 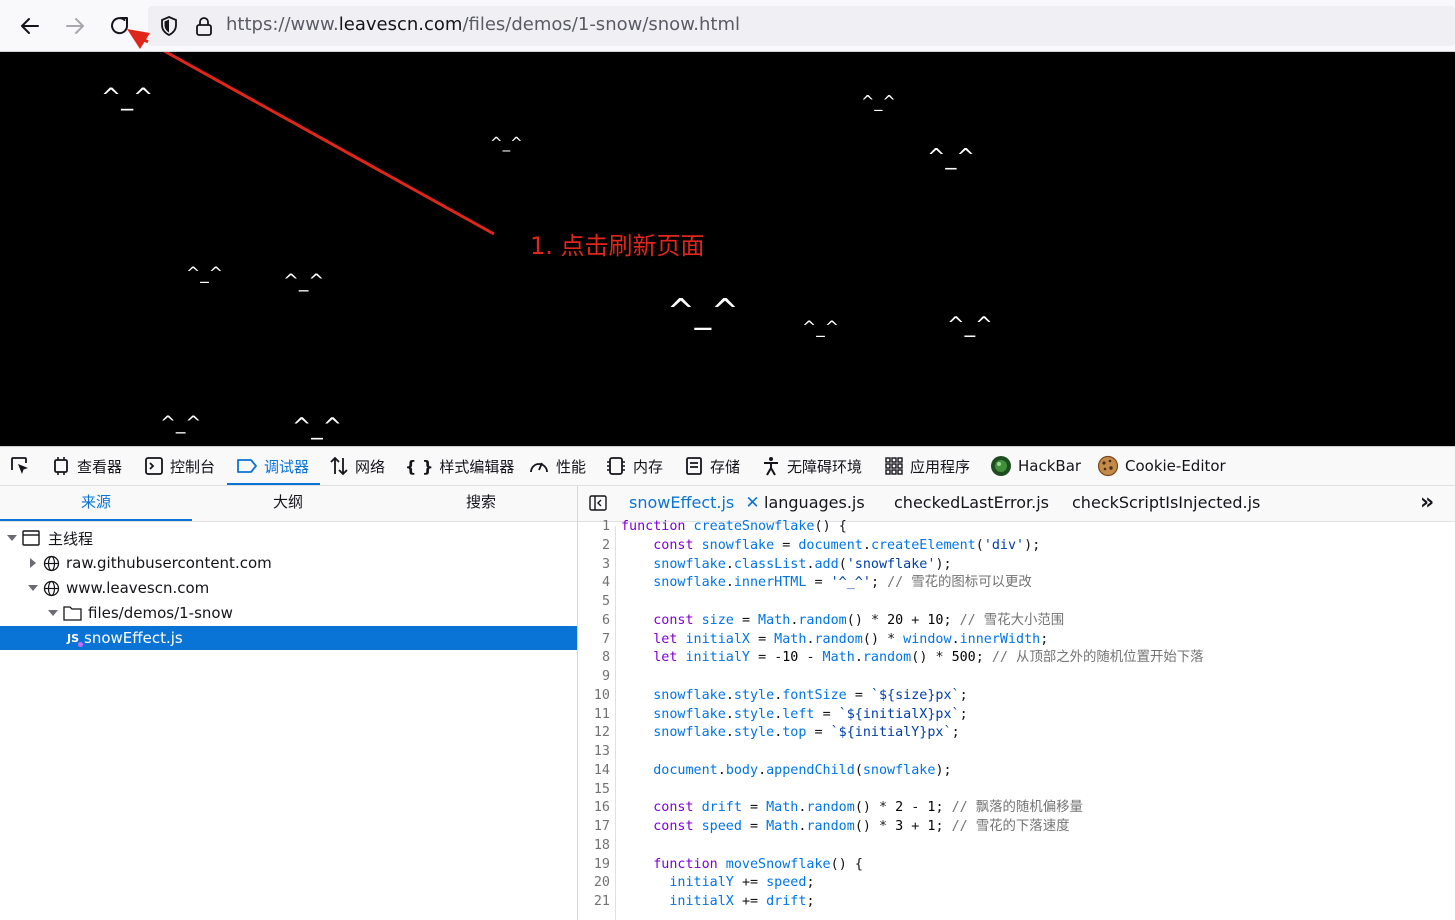 What do you see at coordinates (594, 864) in the screenshot?
I see `line-number: 19` at bounding box center [594, 864].